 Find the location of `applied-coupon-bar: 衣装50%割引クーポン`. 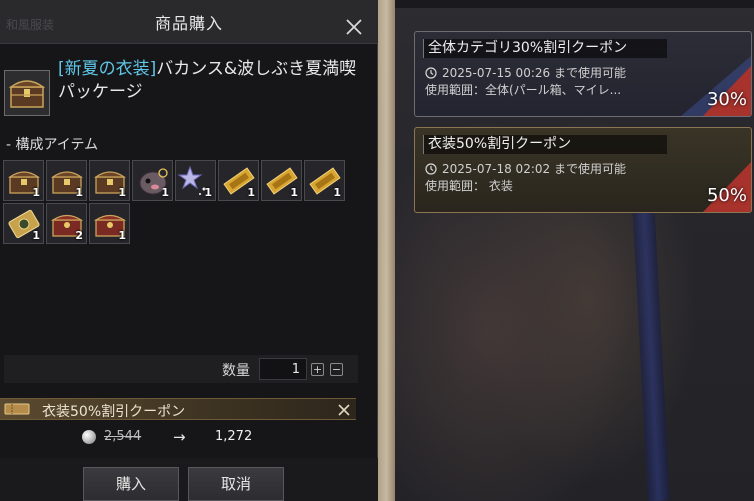

applied-coupon-bar: 衣装50%割引クーポン is located at coordinates (178, 409).